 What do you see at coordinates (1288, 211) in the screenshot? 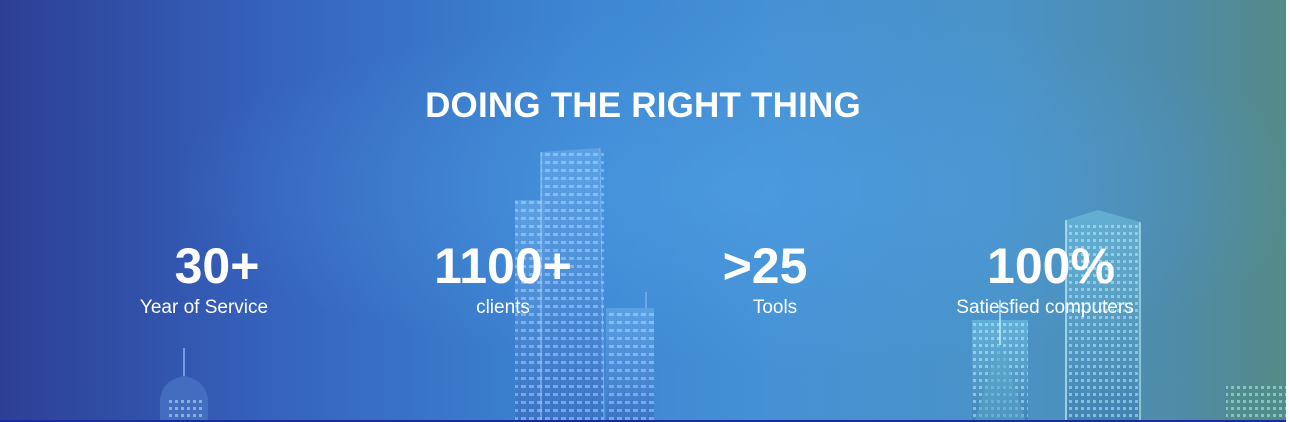
I see `page-edge` at bounding box center [1288, 211].